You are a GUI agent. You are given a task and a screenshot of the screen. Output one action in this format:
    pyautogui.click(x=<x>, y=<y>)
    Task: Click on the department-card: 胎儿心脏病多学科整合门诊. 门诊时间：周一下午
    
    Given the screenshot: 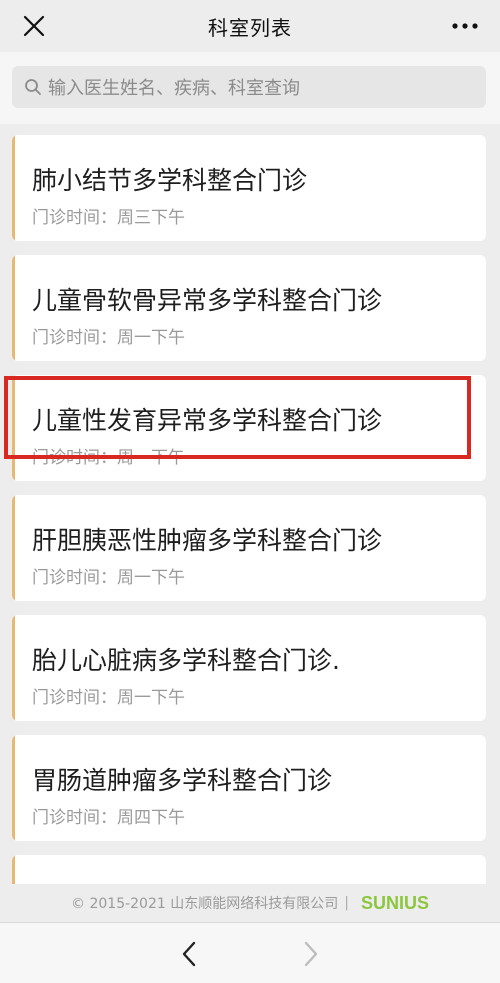 What is the action you would take?
    pyautogui.click(x=249, y=668)
    